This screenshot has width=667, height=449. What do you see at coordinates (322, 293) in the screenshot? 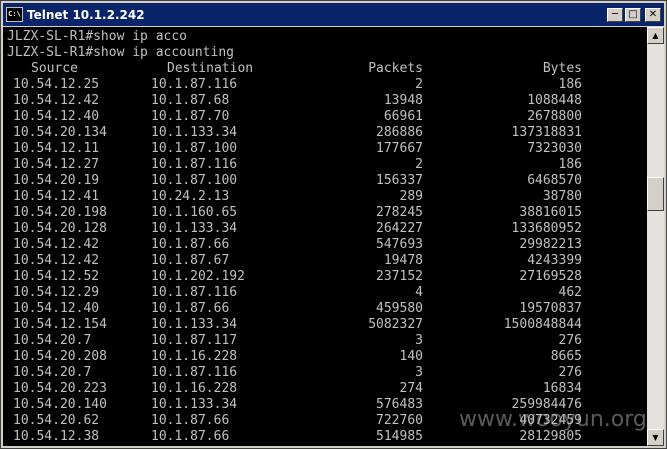
I see `table-row: 10.54.12.29 10.1.87.116 4 462` at bounding box center [322, 293].